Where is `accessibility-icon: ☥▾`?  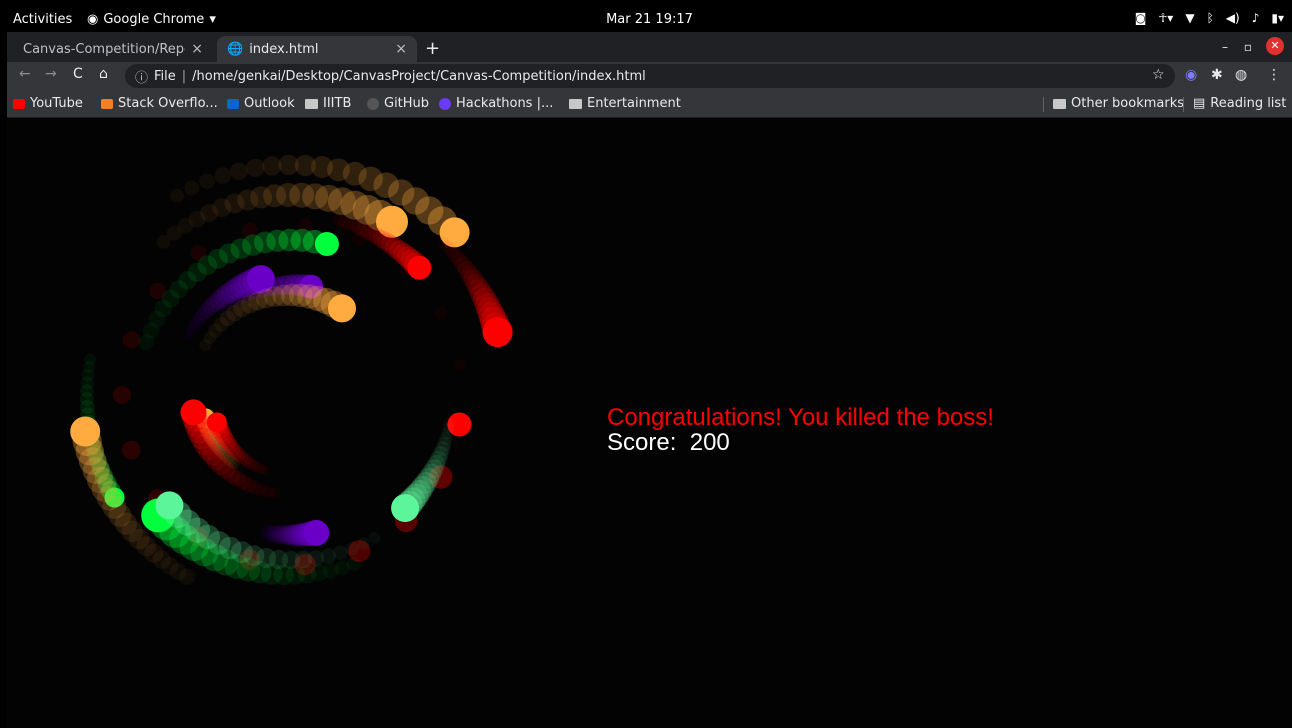 accessibility-icon: ☥▾ is located at coordinates (1165, 18).